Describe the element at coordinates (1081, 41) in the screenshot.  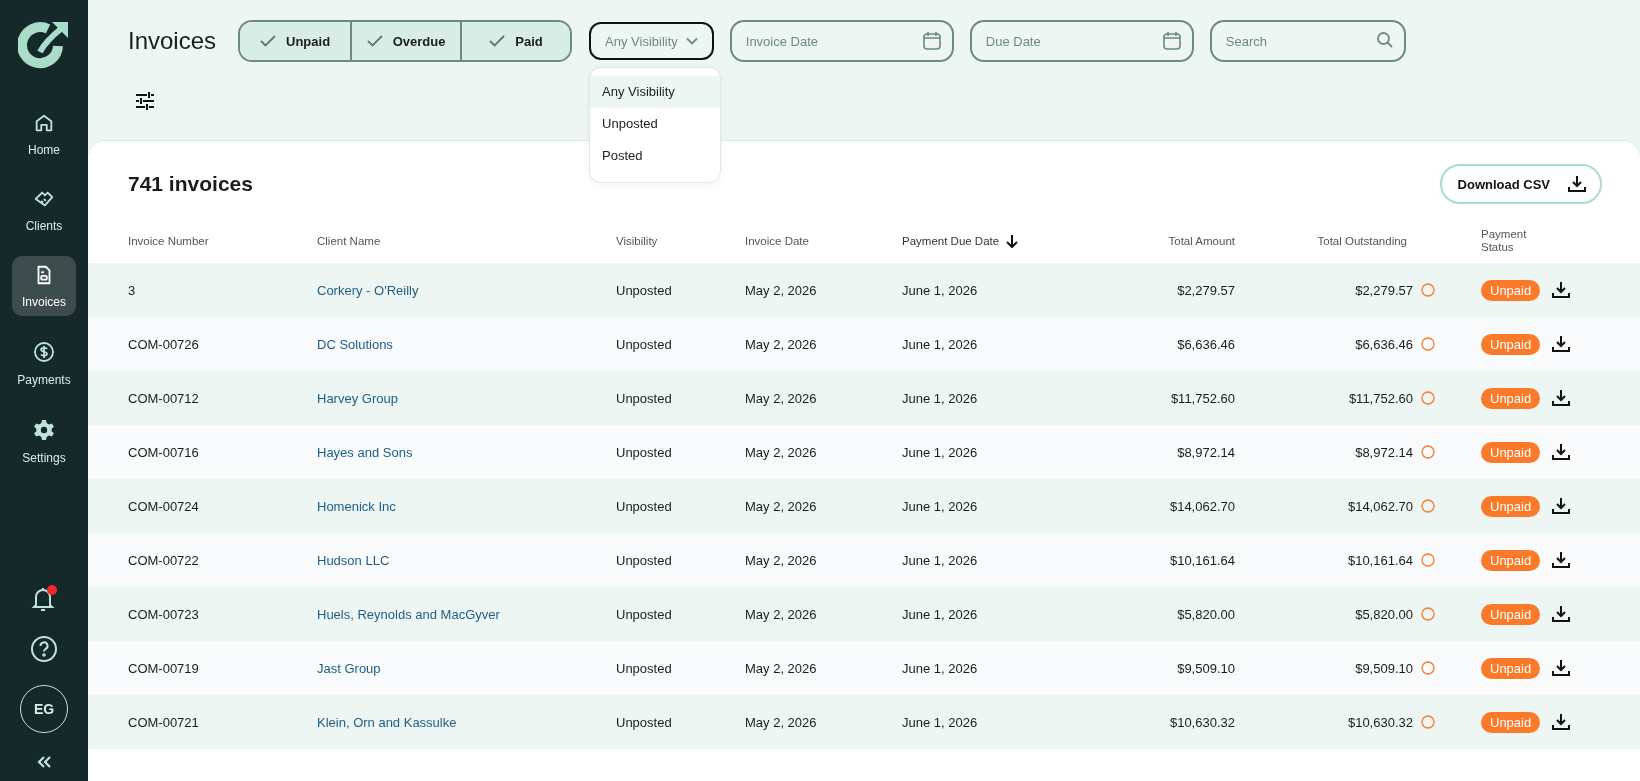
I see `due-date-field: Due Date` at that location.